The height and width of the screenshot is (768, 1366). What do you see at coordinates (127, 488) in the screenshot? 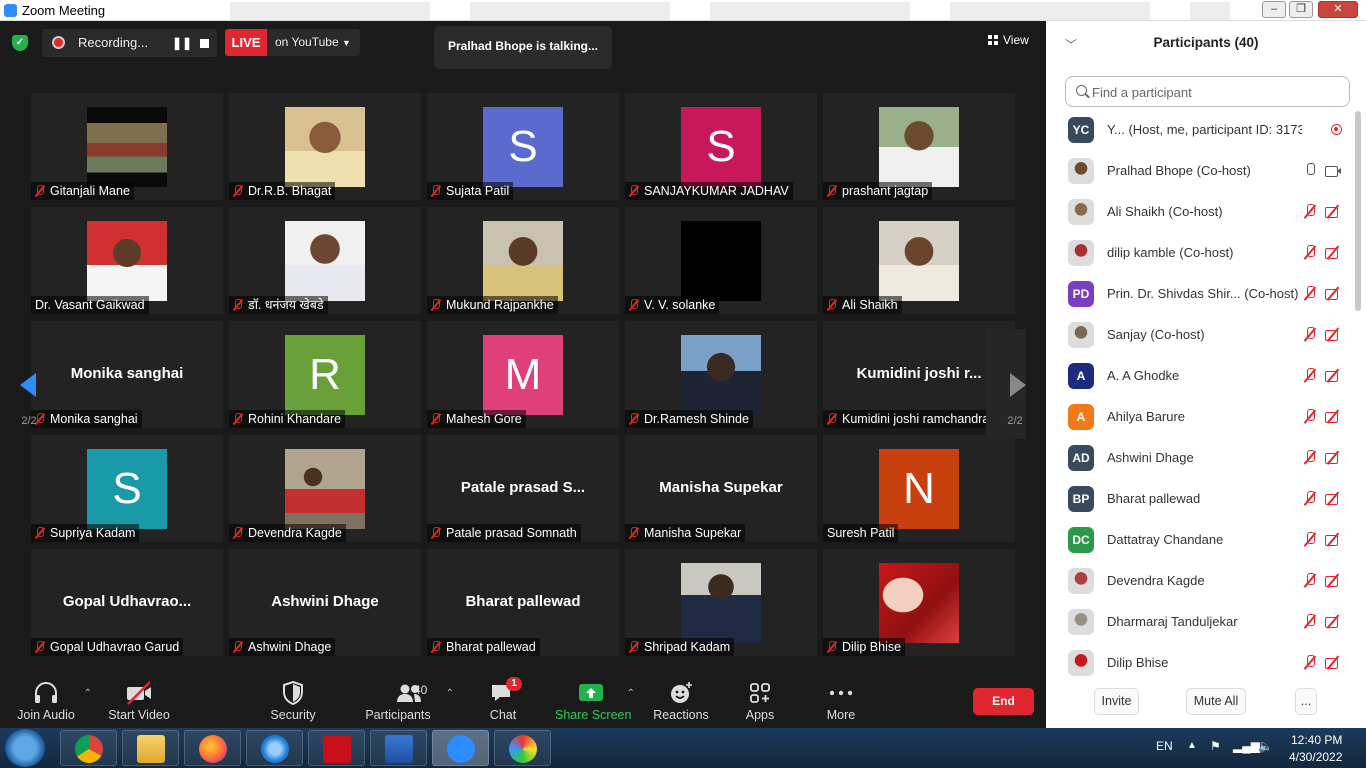
I see `video-tile: S Supriya Kadam` at bounding box center [127, 488].